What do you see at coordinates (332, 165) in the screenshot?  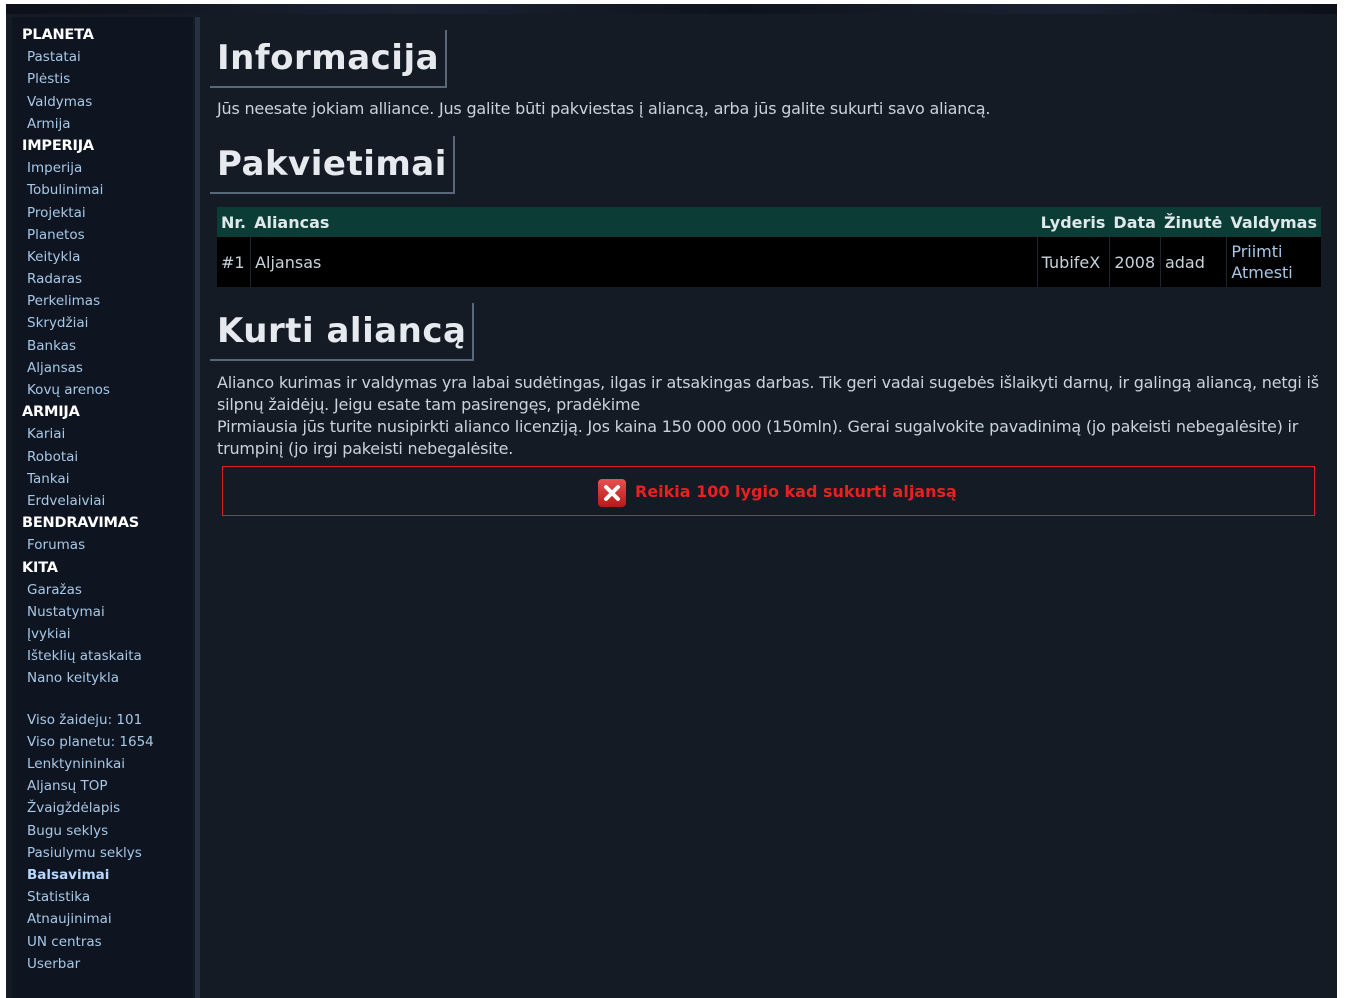 I see `invites-heading: Pakvietimai` at bounding box center [332, 165].